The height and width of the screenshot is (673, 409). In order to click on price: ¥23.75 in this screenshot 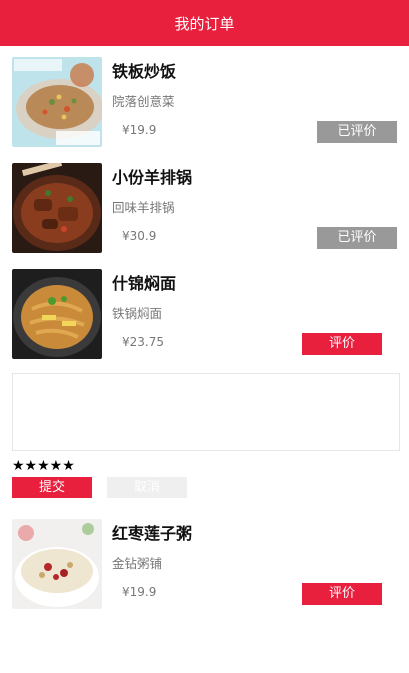, I will do `click(143, 342)`.